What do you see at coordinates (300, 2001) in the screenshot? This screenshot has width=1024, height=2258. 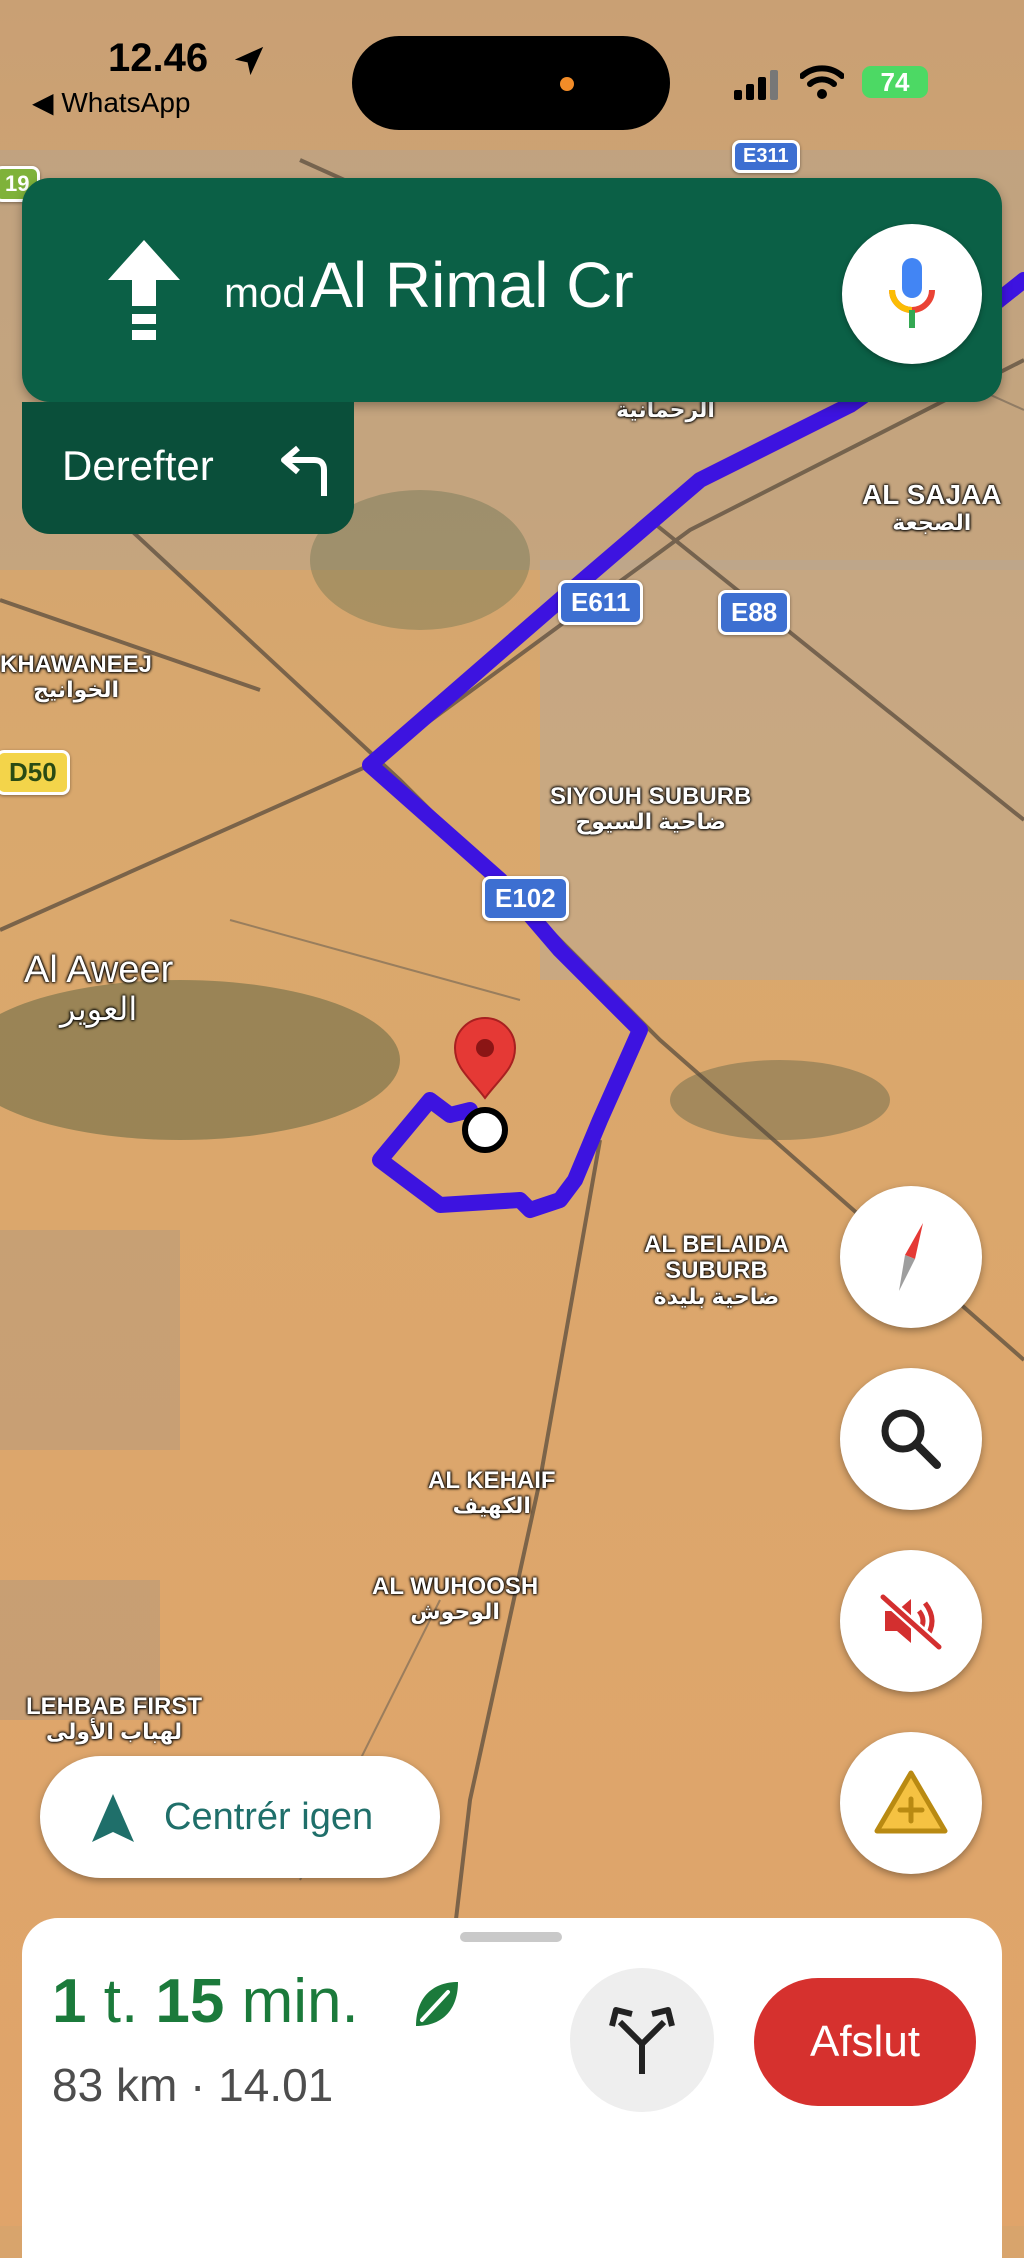 I see `eta-minutes-unit: min.` at bounding box center [300, 2001].